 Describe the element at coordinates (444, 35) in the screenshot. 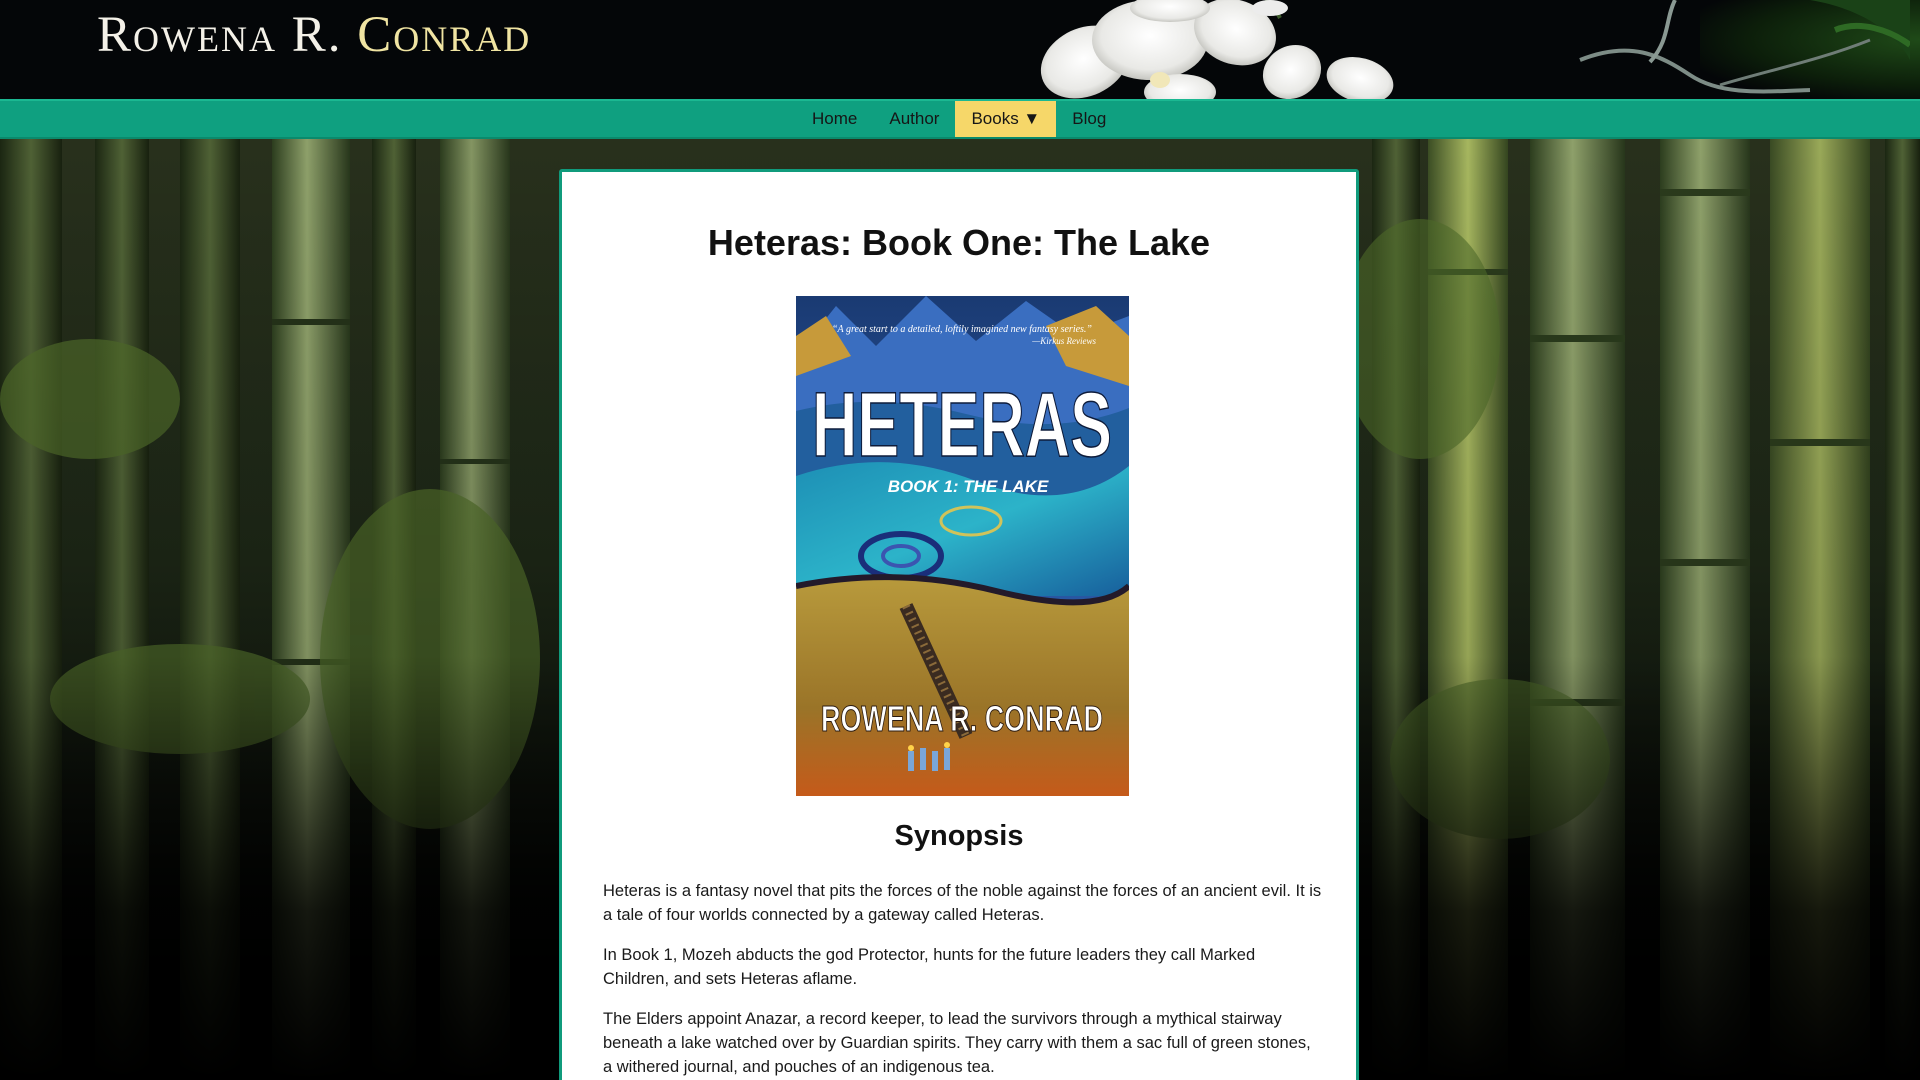

I see `site-title-last: Conrad` at that location.